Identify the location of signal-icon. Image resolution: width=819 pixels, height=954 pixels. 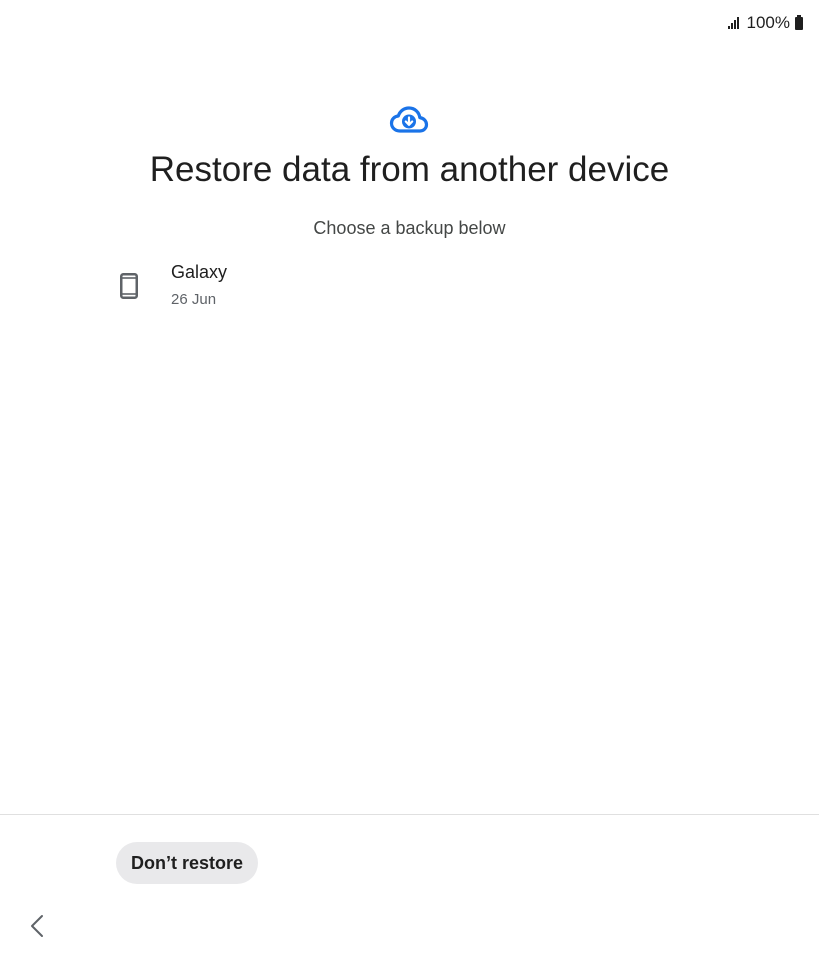
(733, 23).